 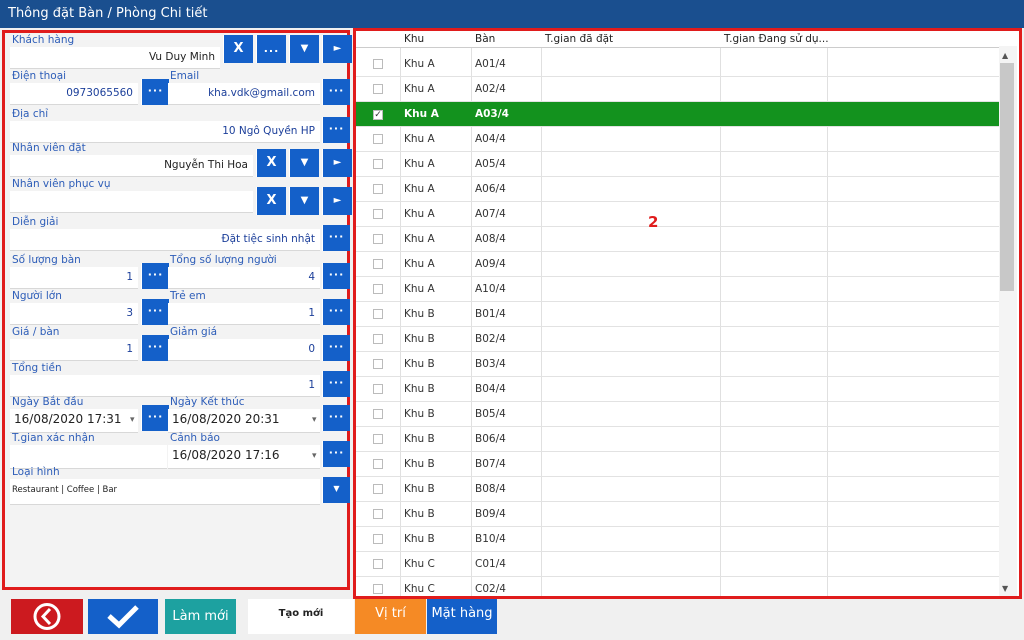 What do you see at coordinates (301, 616) in the screenshot?
I see `tab-create-new: Tạo mới` at bounding box center [301, 616].